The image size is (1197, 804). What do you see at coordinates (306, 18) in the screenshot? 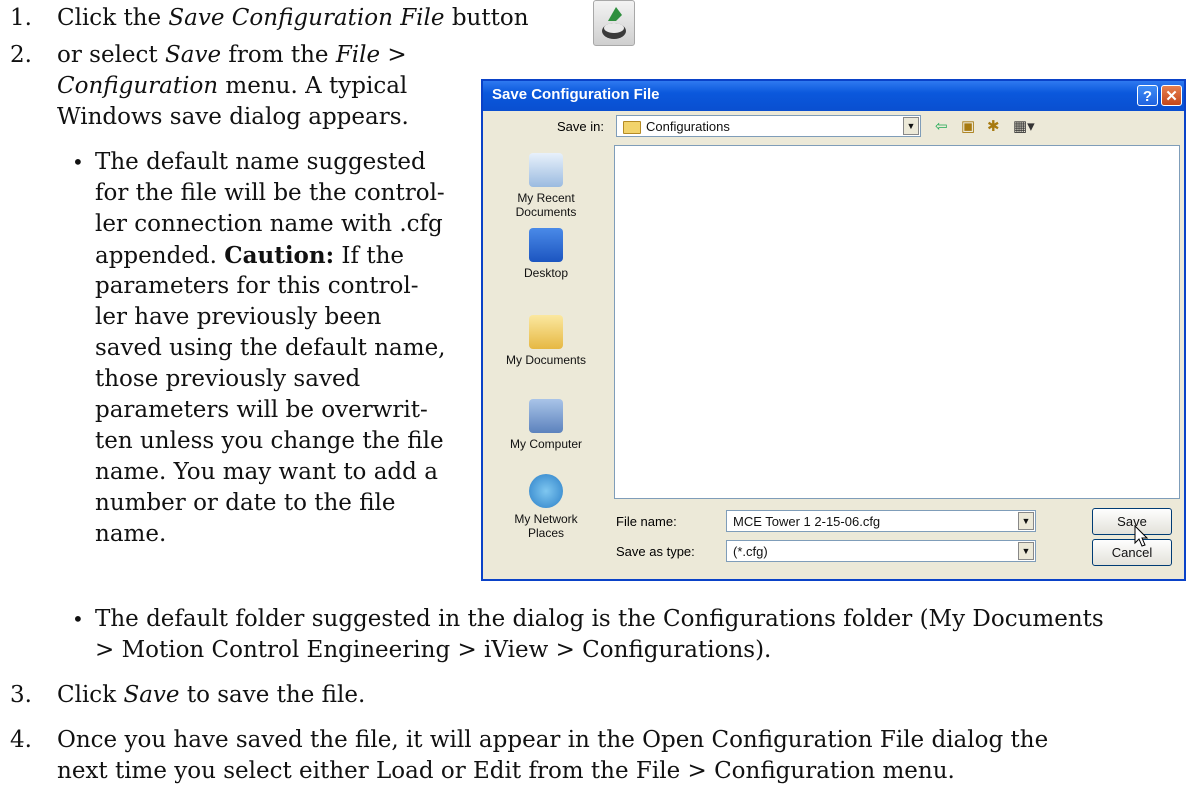
I see `step-emphasis: Save Configuration File` at bounding box center [306, 18].